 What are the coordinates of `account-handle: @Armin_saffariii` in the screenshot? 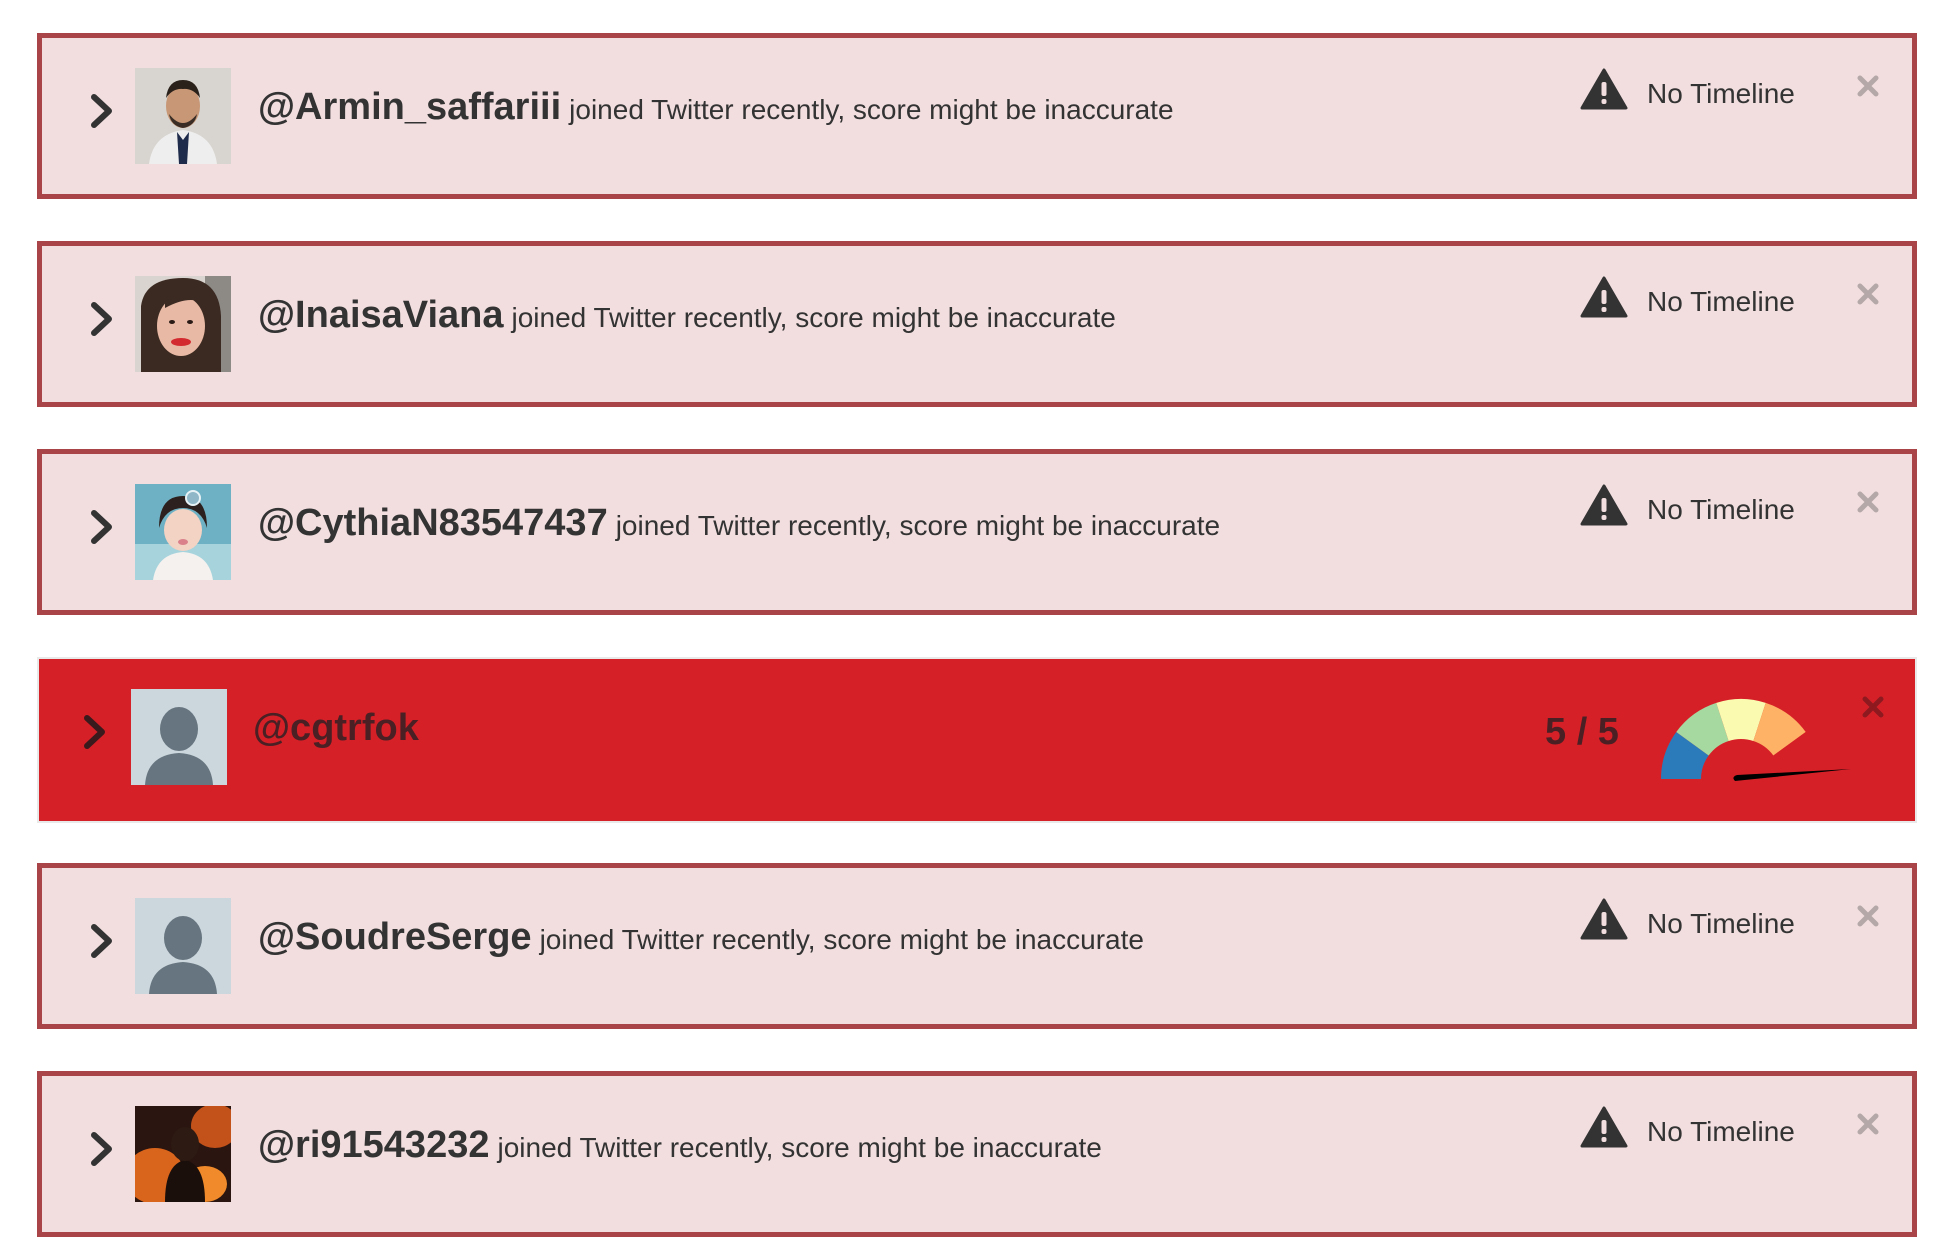 It's located at (409, 107).